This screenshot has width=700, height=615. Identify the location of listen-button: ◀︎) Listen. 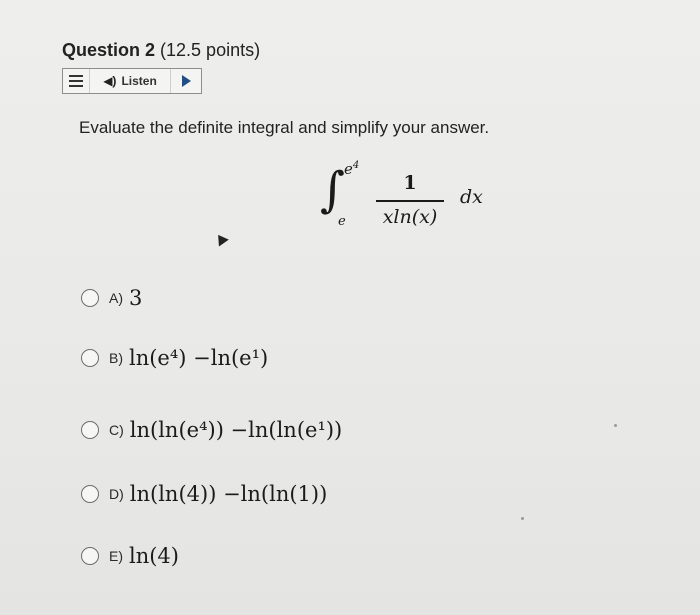
(130, 81).